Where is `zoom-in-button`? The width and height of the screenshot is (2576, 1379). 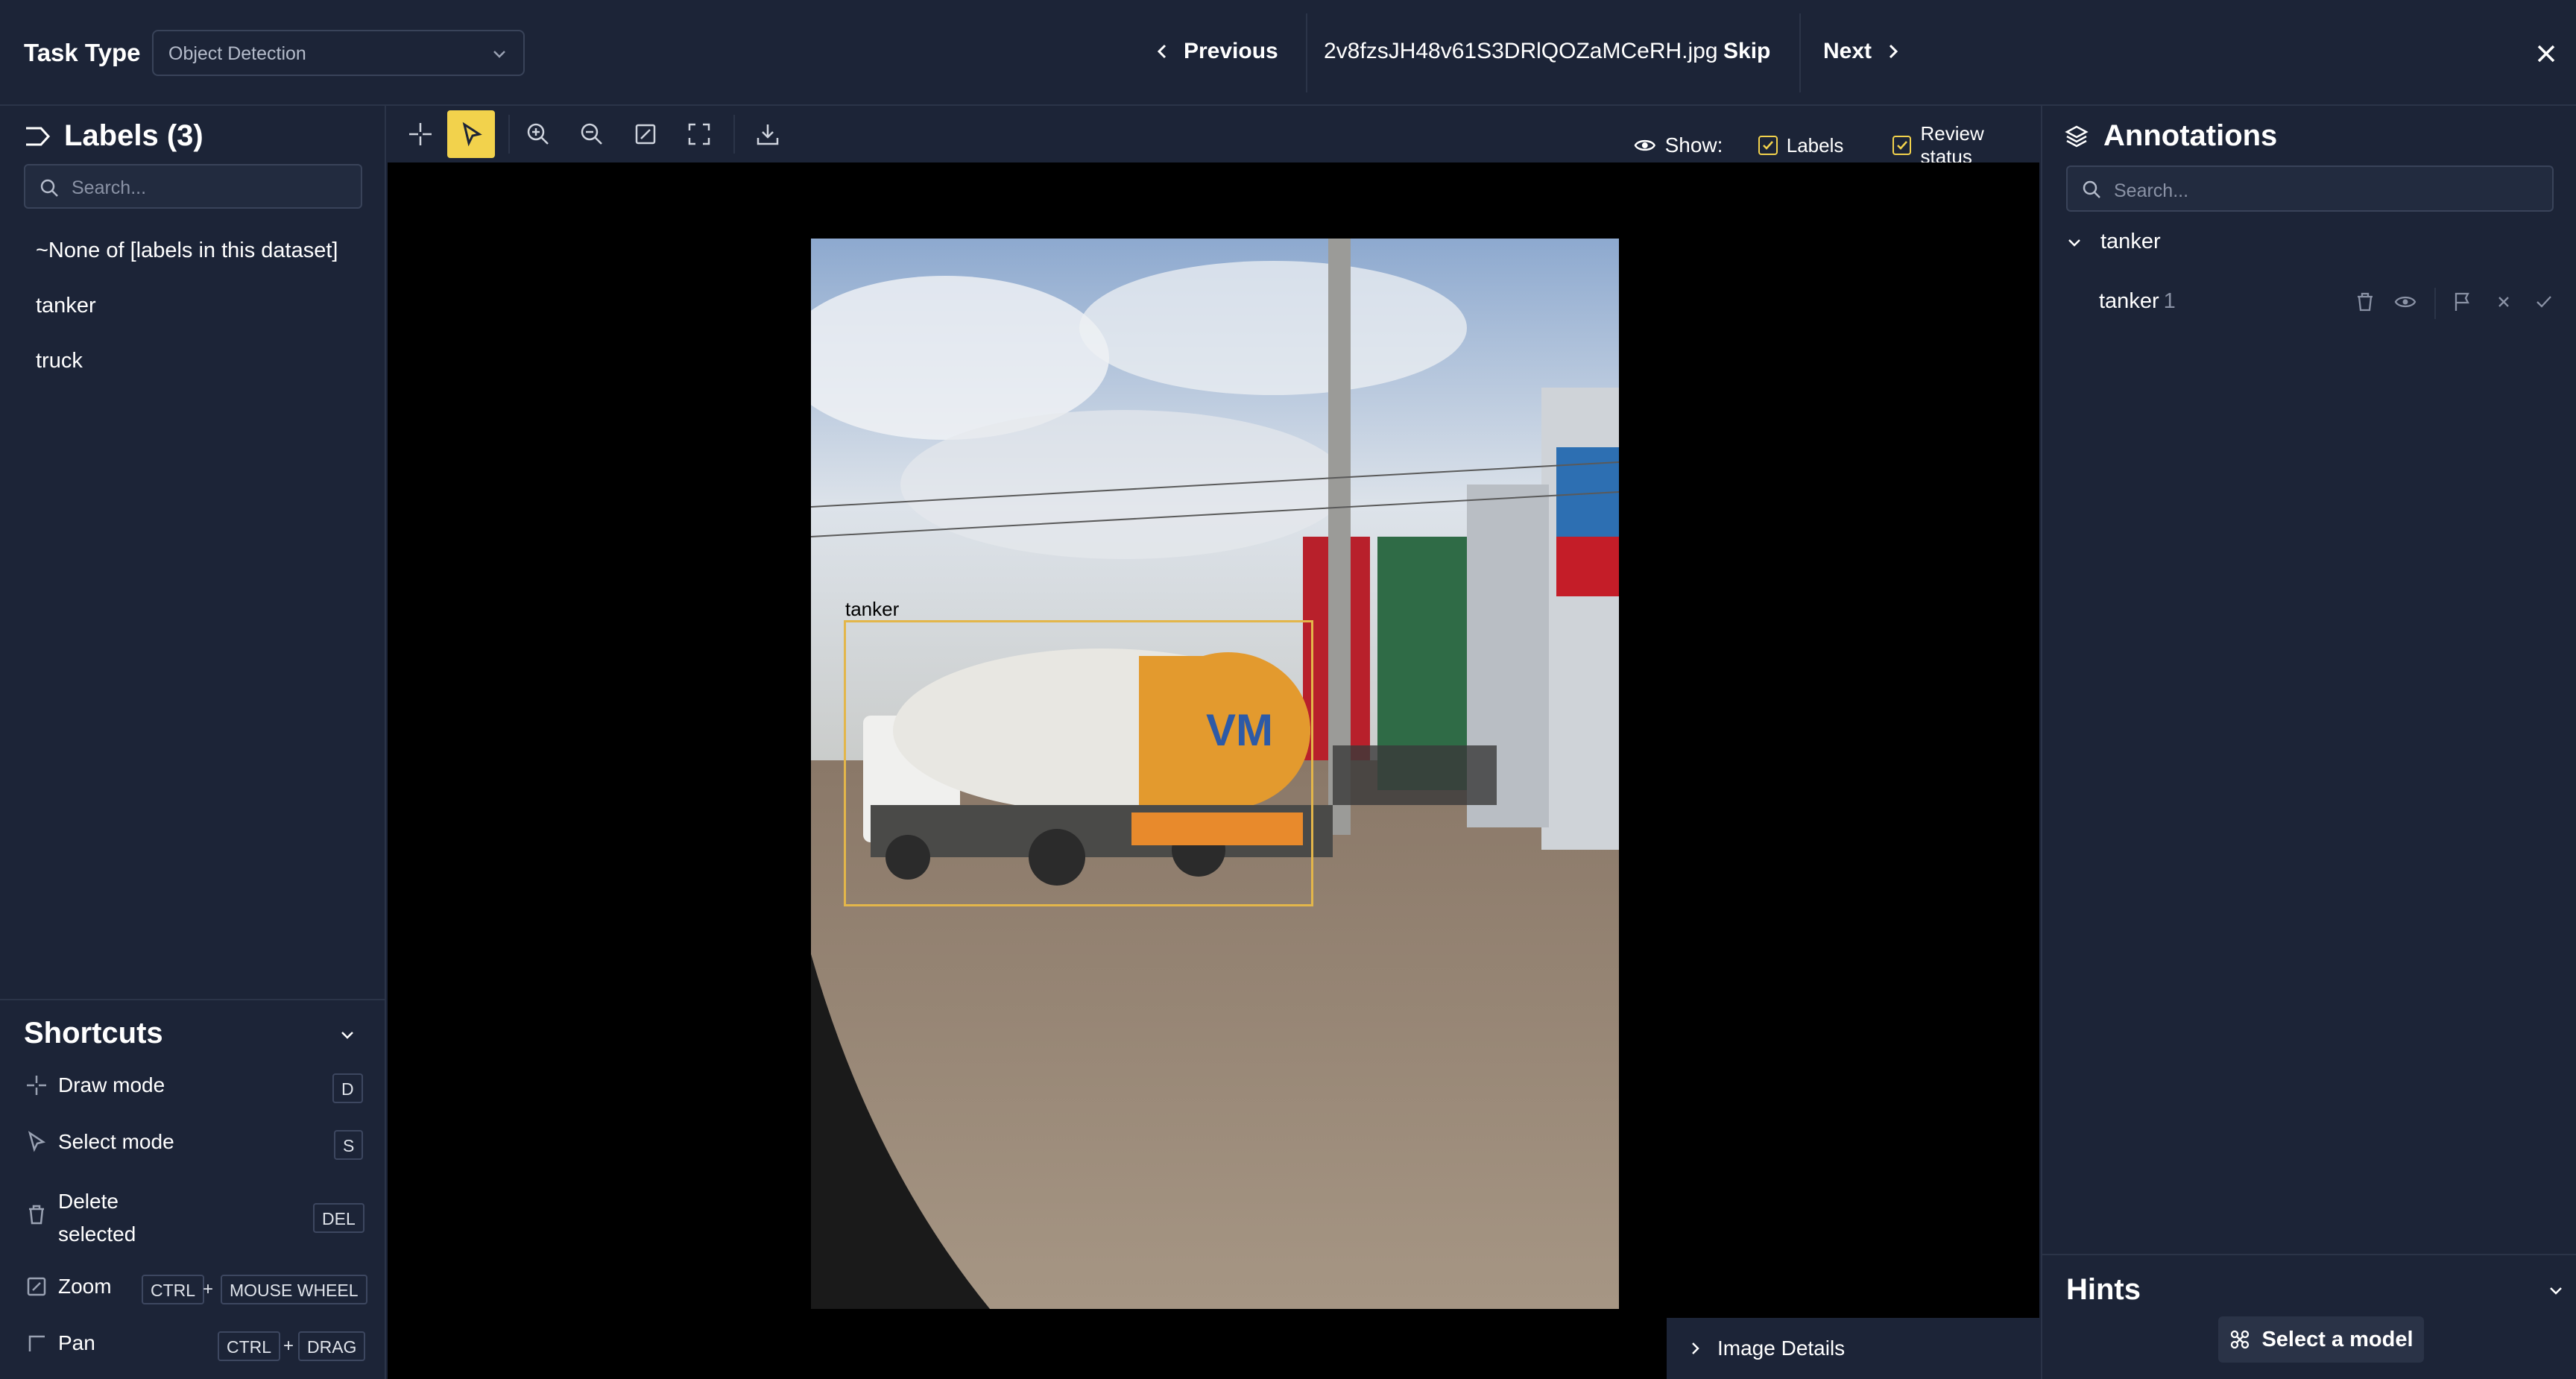
zoom-in-button is located at coordinates (538, 134).